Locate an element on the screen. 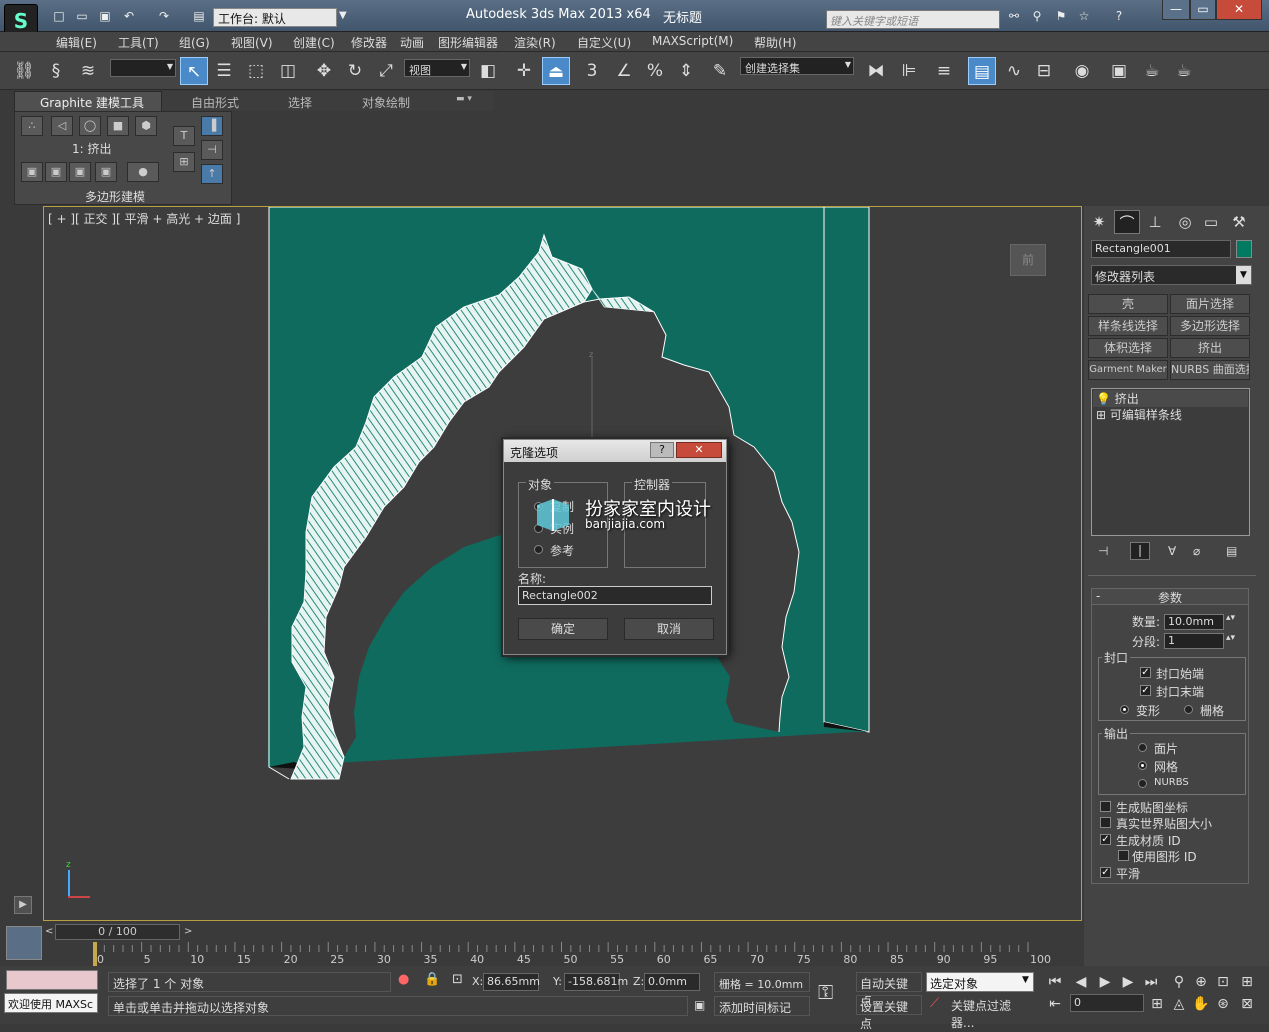 The width and height of the screenshot is (1269, 1032). key-filter-icon: ⟋ is located at coordinates (934, 1003).